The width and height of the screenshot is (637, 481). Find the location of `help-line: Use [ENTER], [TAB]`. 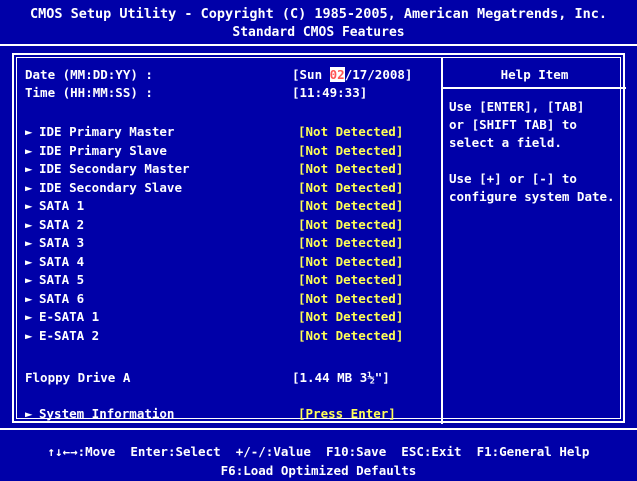

help-line: Use [ENTER], [TAB] is located at coordinates (517, 106).